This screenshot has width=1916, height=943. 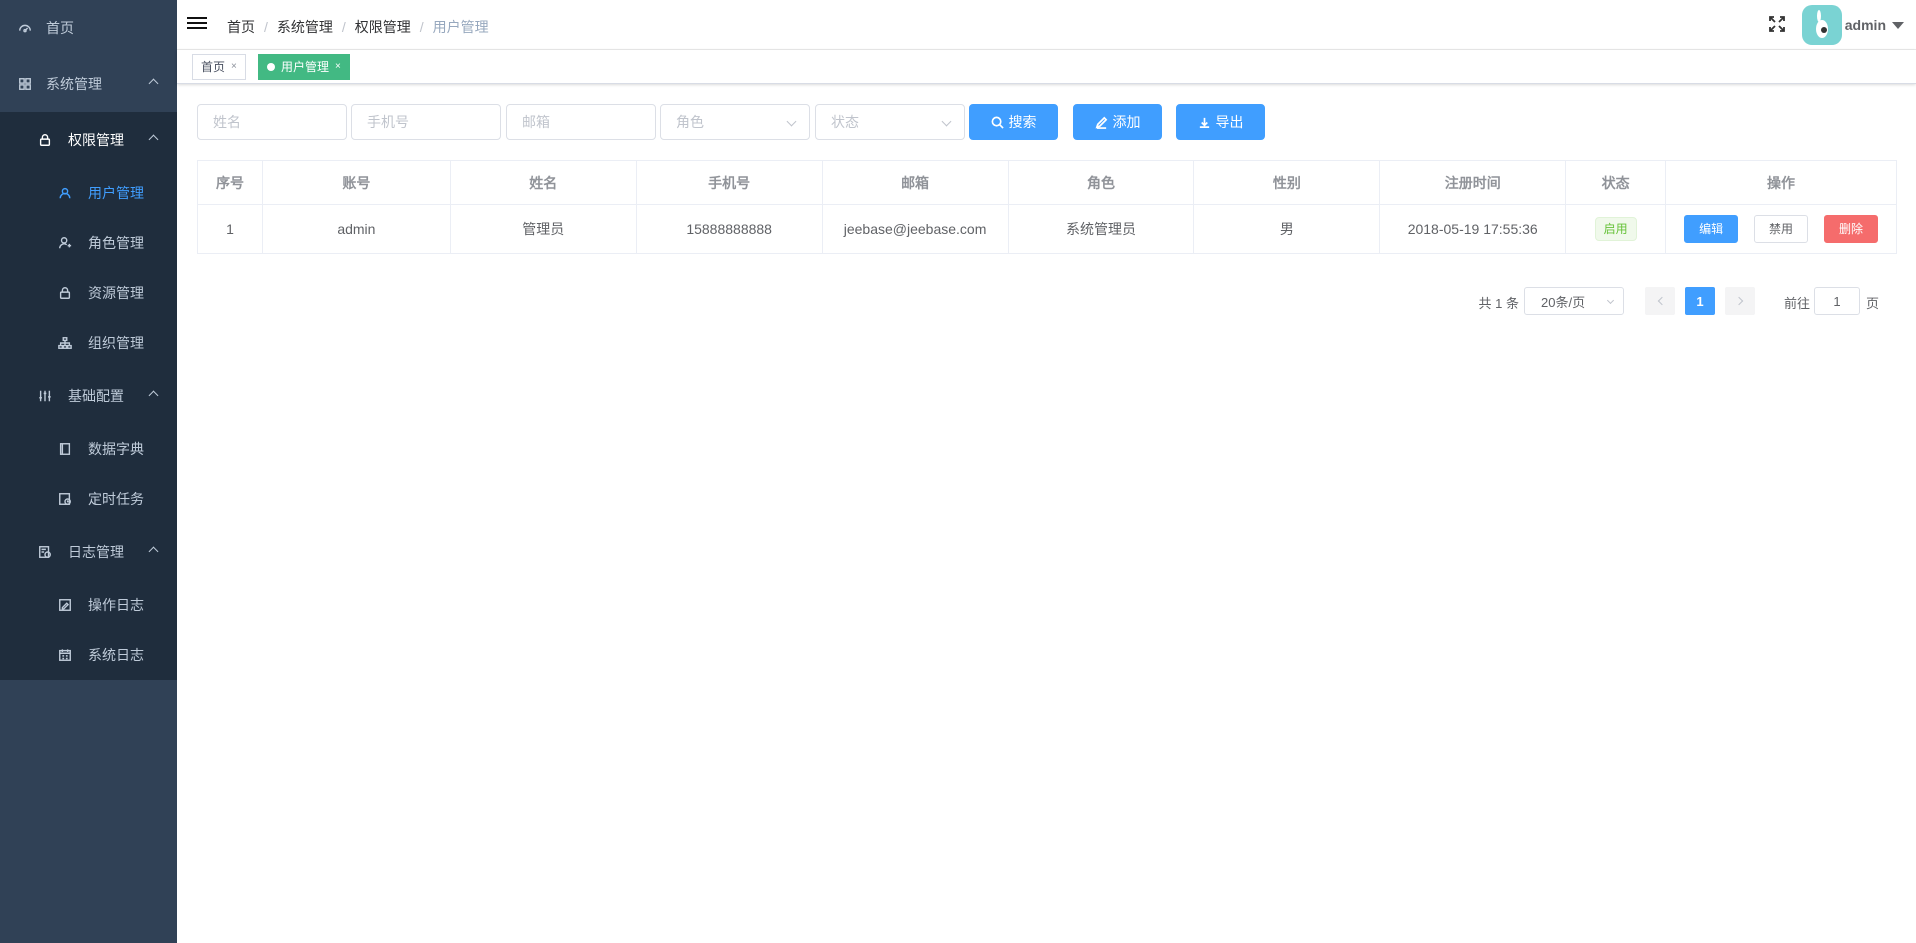 I want to click on sidebar-item-data-dictionary: 数据字典, so click(x=88, y=449).